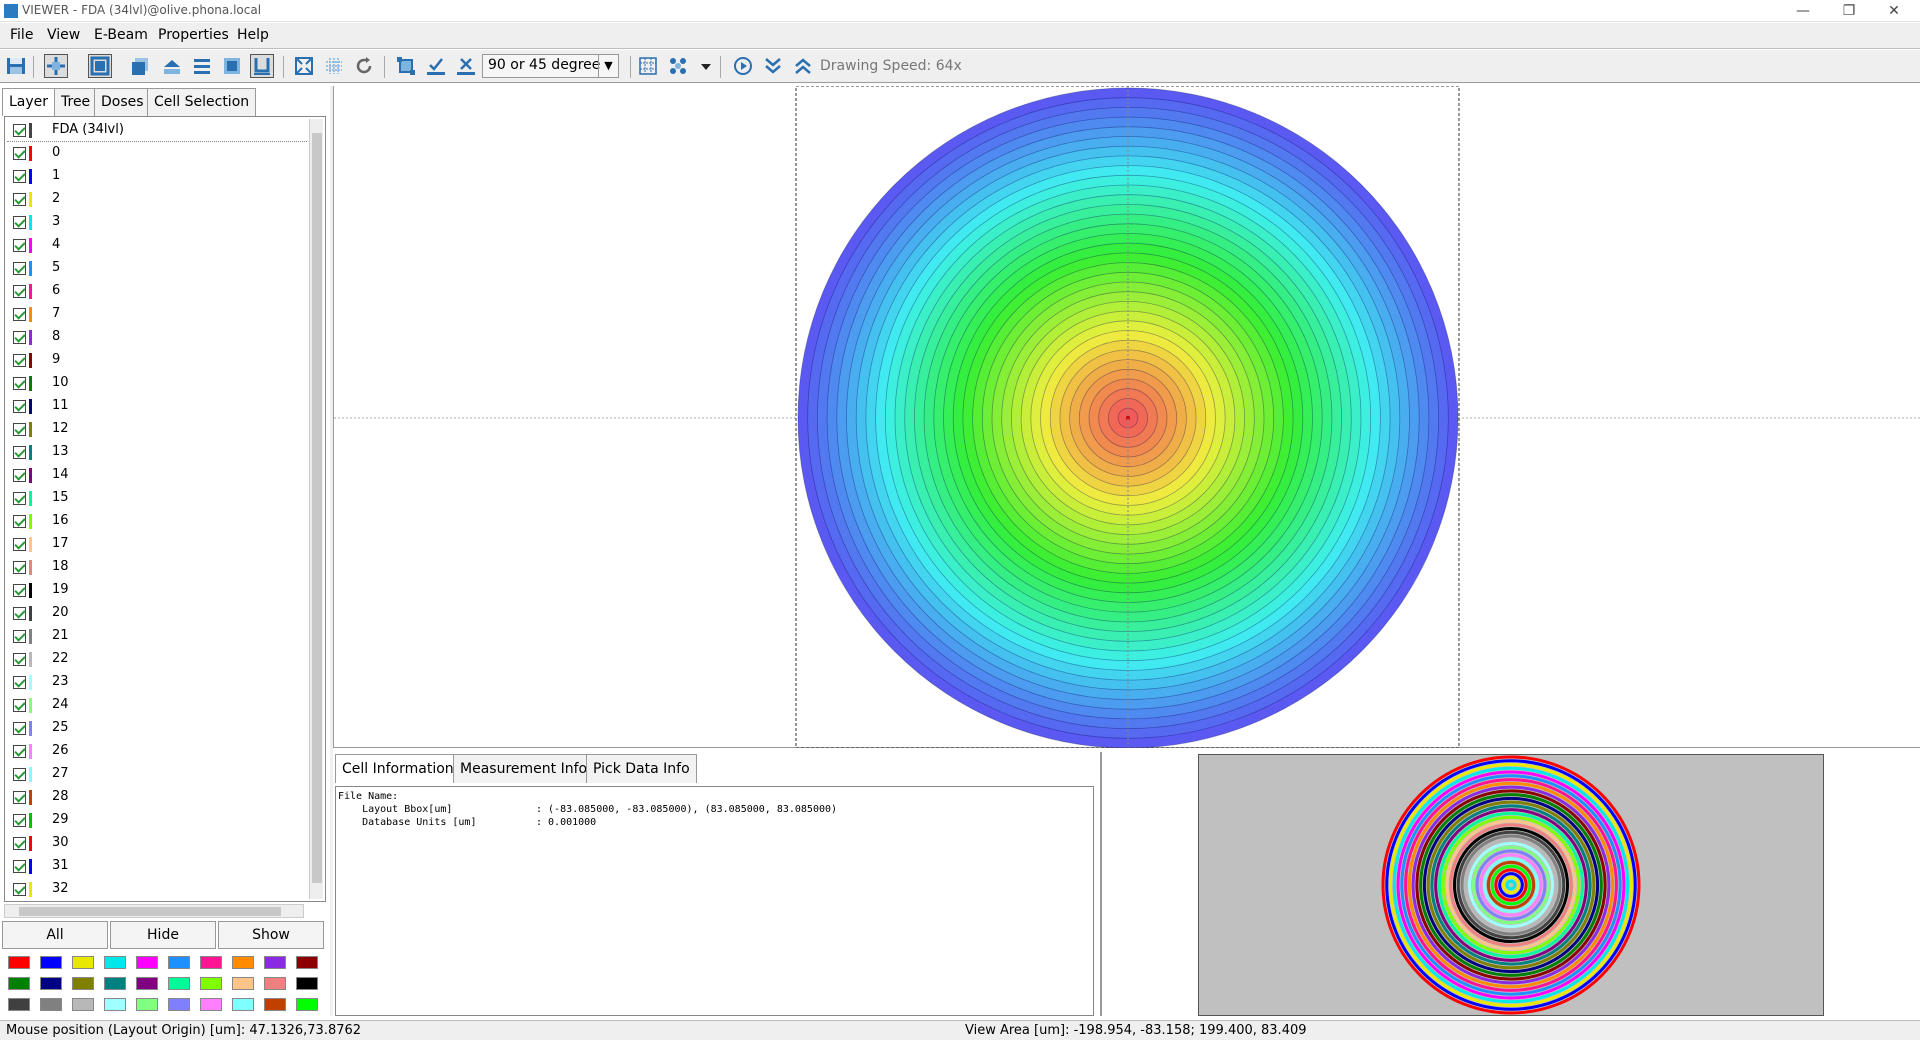 The image size is (1920, 1040). Describe the element at coordinates (157, 705) in the screenshot. I see `layer-row: 24` at that location.